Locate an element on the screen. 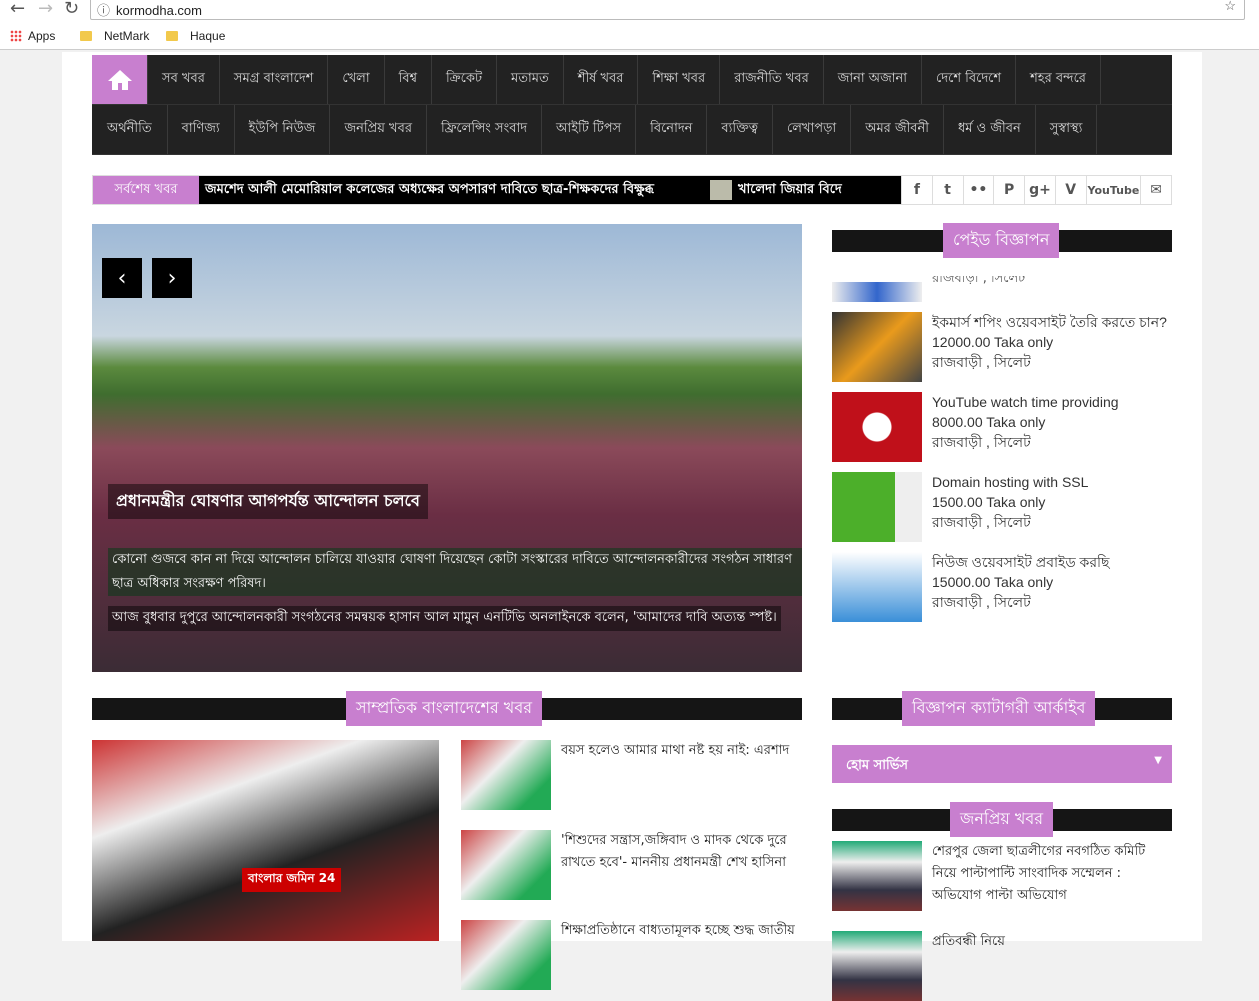 This screenshot has width=1259, height=1001. category-select: হোম সার্ভিস ▼ is located at coordinates (1002, 764).